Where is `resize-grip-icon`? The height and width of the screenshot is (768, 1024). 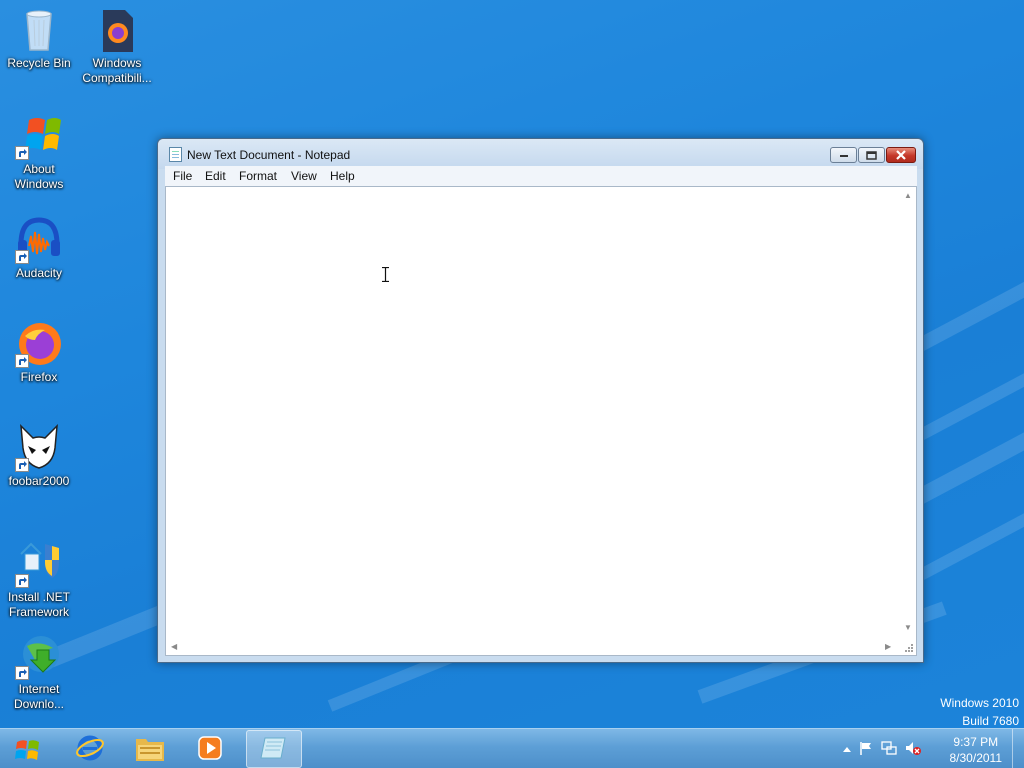 resize-grip-icon is located at coordinates (908, 647).